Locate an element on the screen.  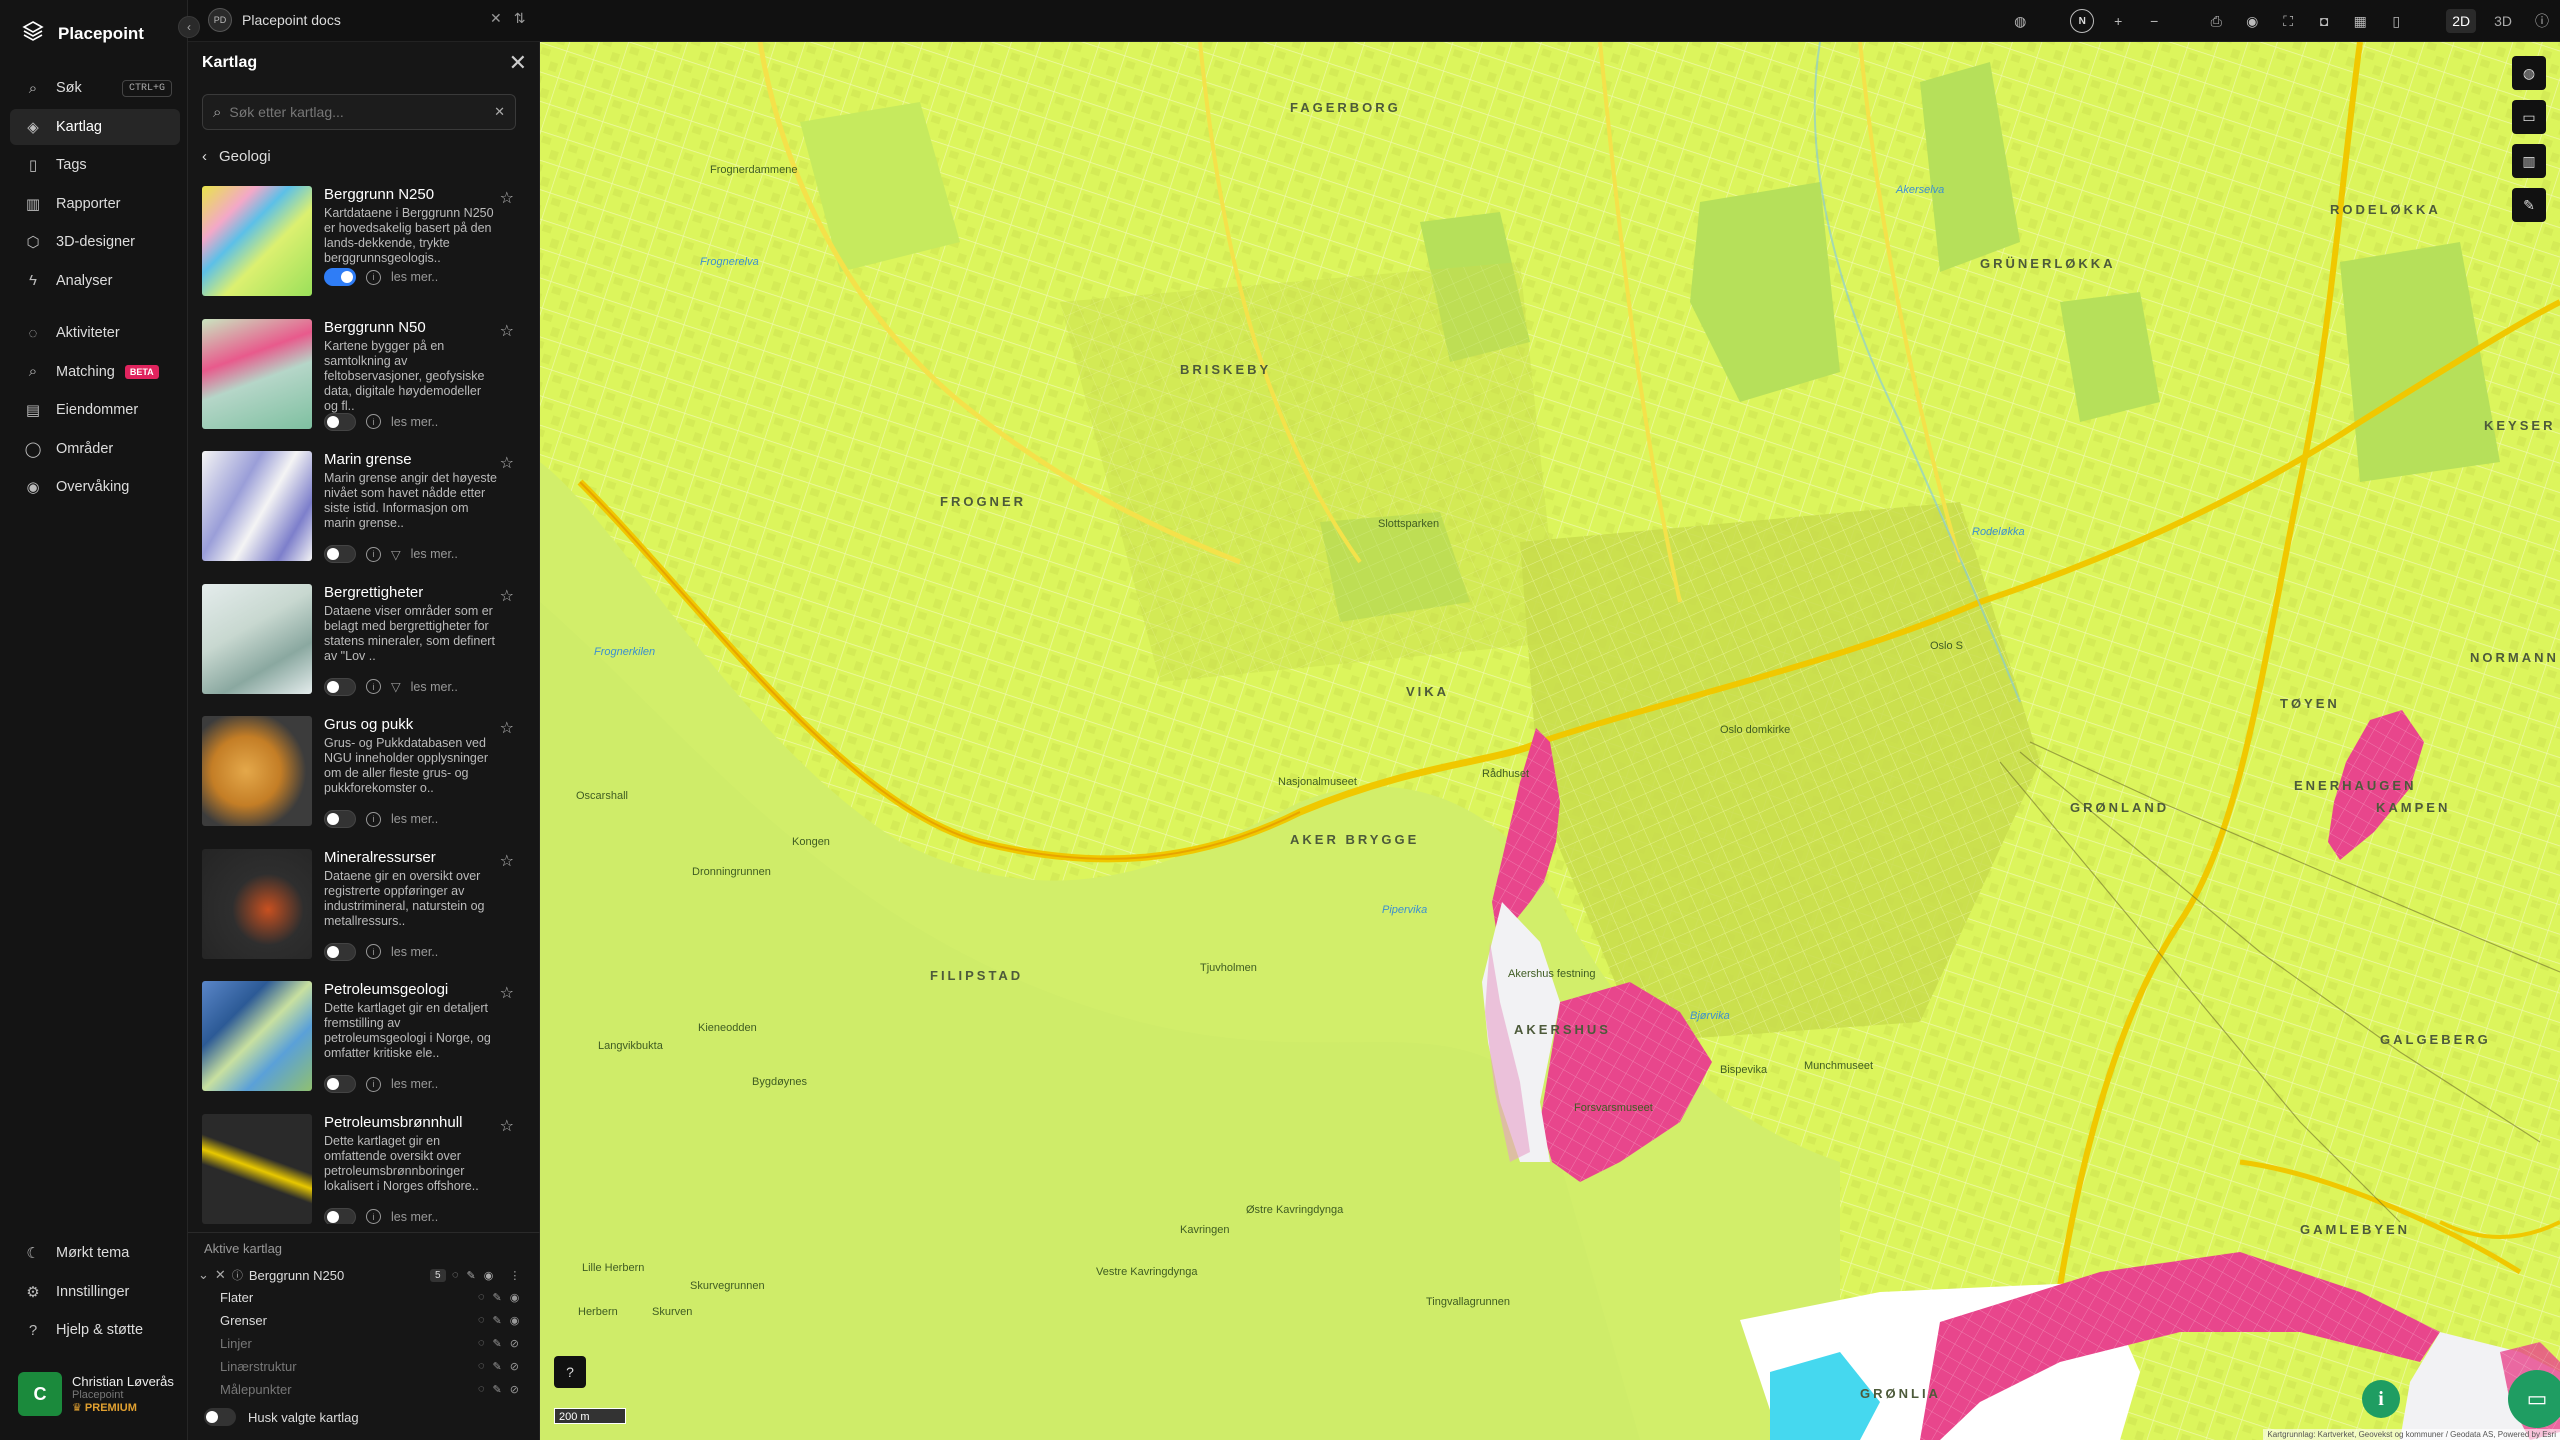
search-input is located at coordinates (358, 112).